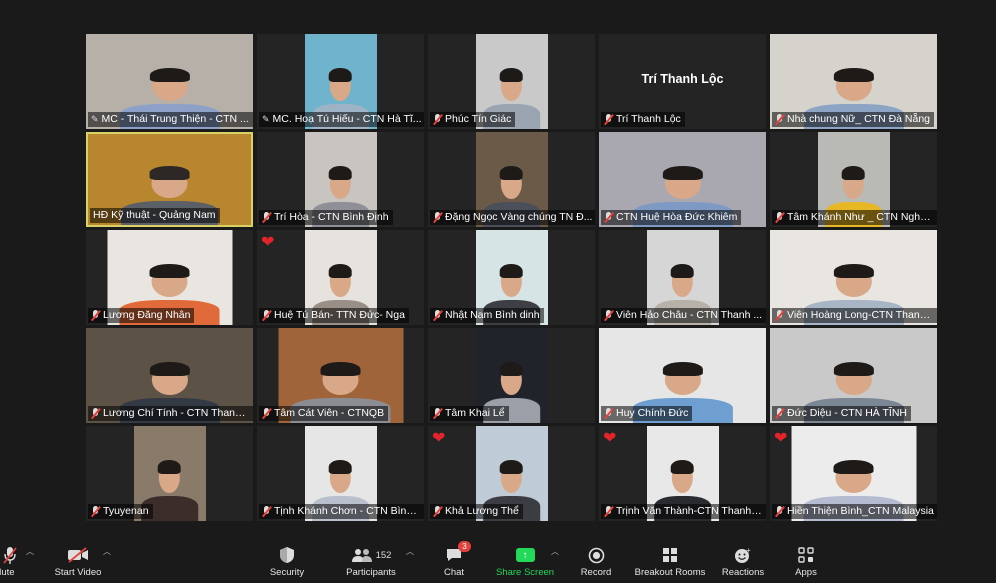  Describe the element at coordinates (682, 79) in the screenshot. I see `participant-display-name: Trí Thanh Lộc` at that location.